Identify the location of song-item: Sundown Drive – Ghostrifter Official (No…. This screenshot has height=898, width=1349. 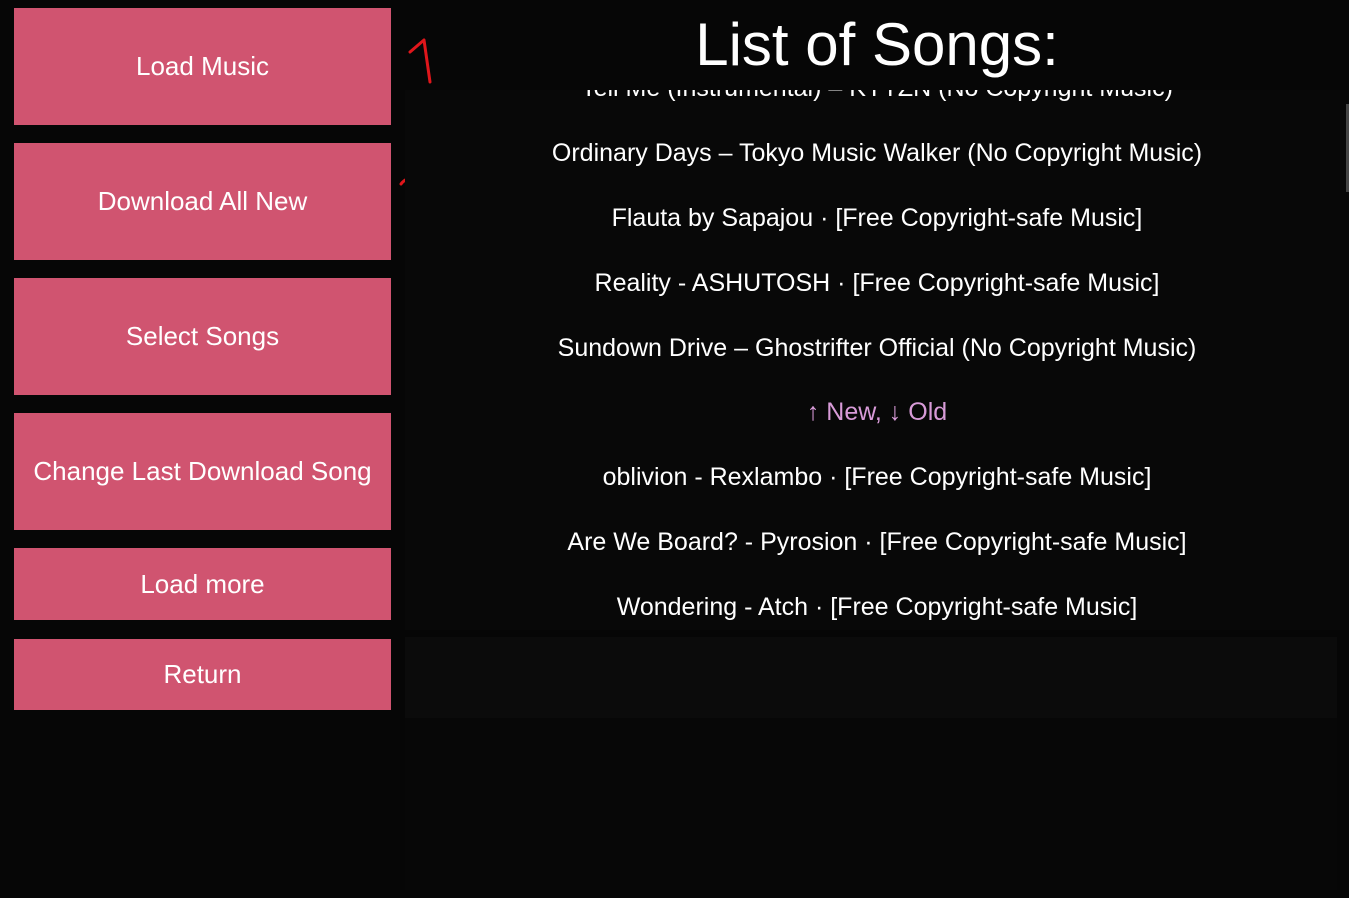
(877, 348).